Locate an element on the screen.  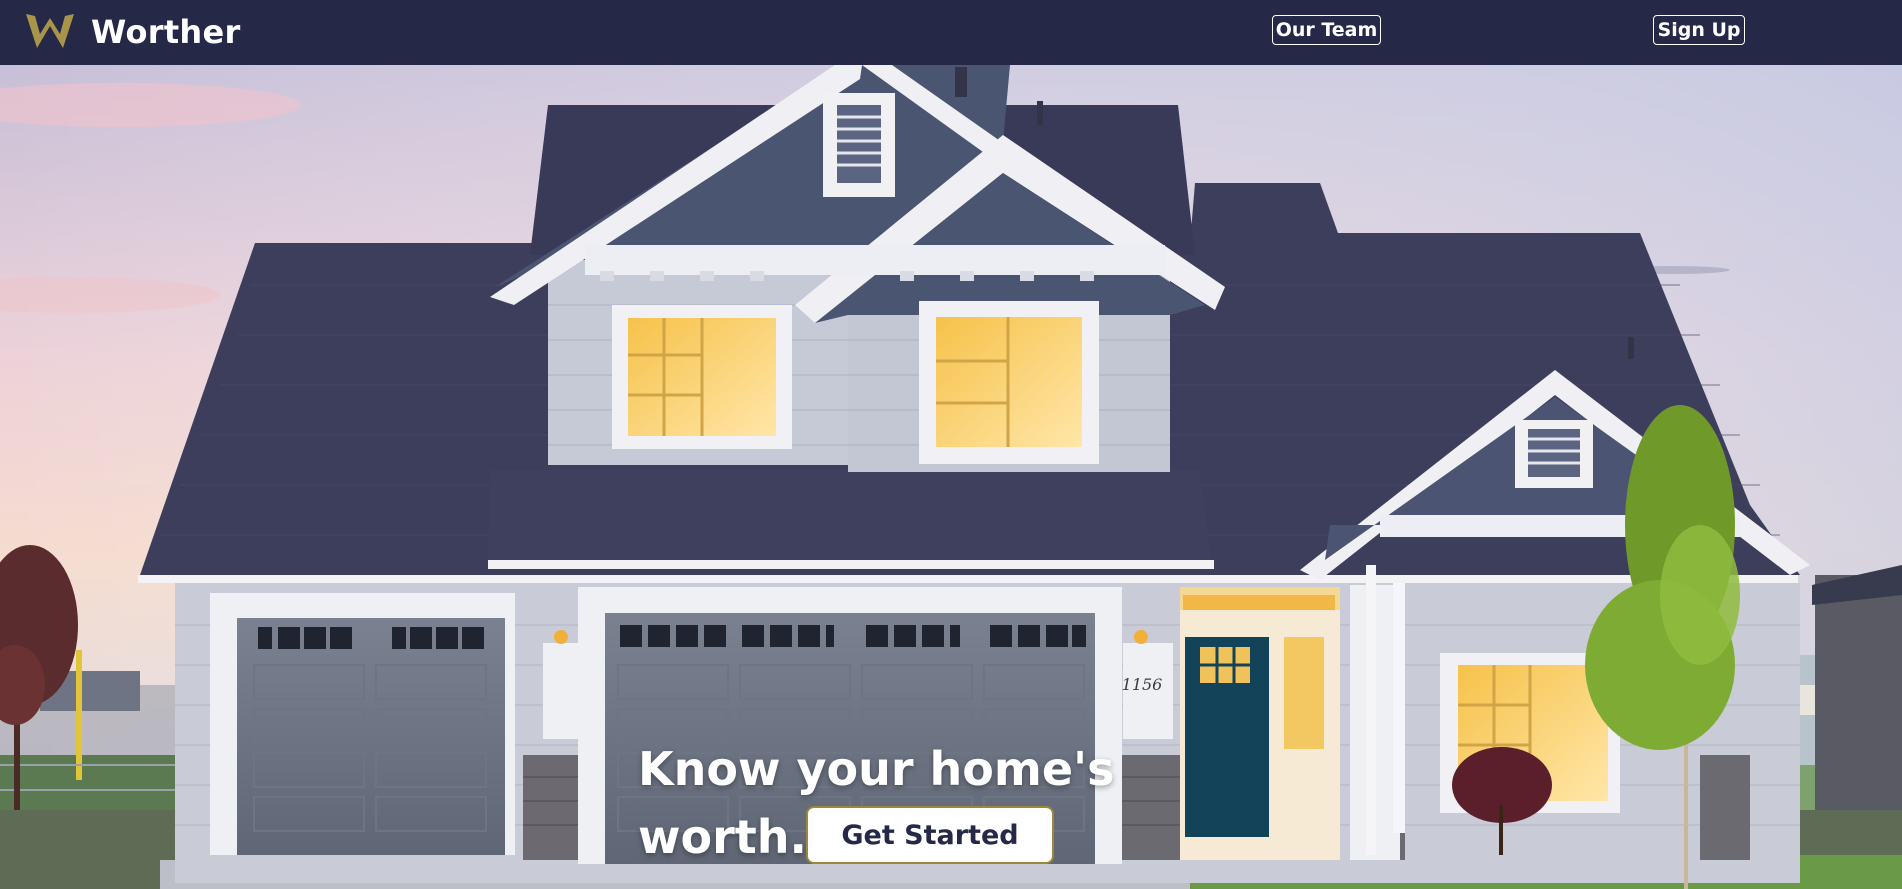
sign-up-link: Sign Up is located at coordinates (1699, 30).